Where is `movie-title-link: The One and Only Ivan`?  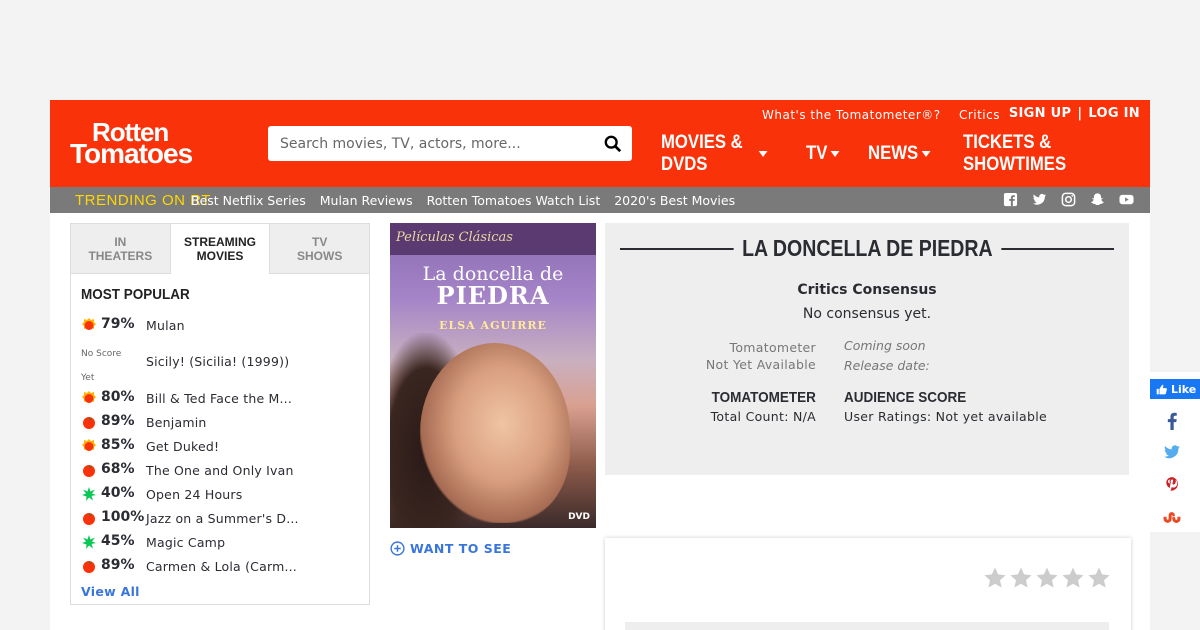
movie-title-link: The One and Only Ivan is located at coordinates (220, 470).